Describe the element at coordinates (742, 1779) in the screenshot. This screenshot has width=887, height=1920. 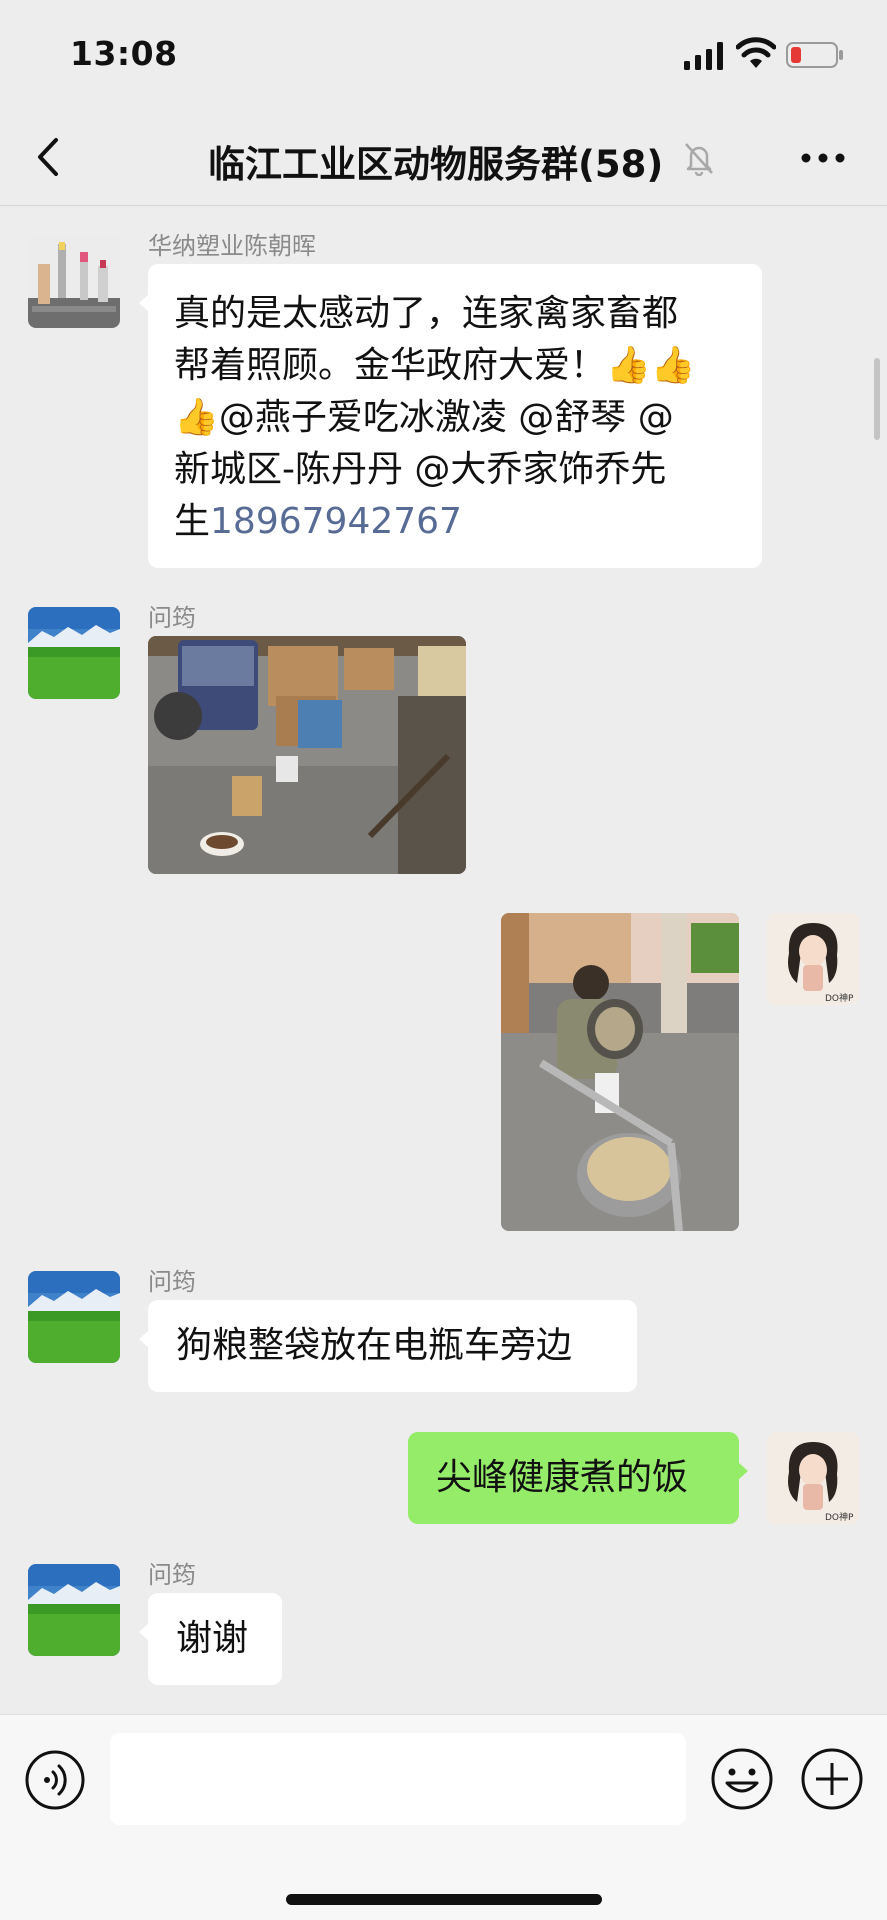
I see `emoji-icon` at that location.